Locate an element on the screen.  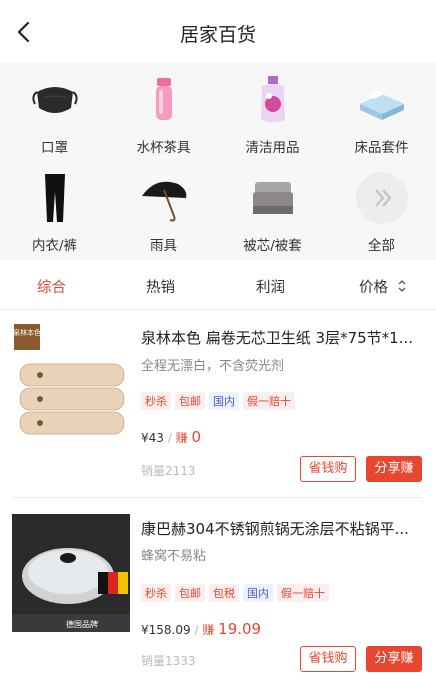
app-header: 居家百货 is located at coordinates (218, 31).